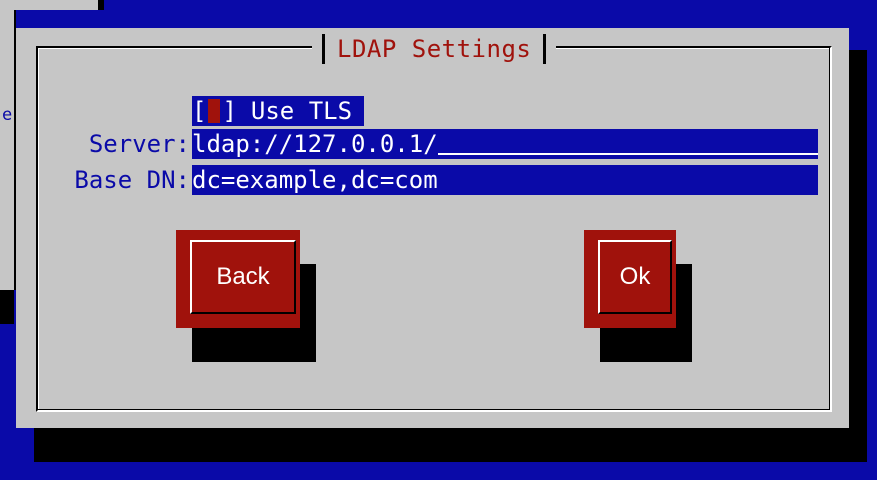 The image size is (877, 480). What do you see at coordinates (139, 144) in the screenshot?
I see `server-label: Server:` at bounding box center [139, 144].